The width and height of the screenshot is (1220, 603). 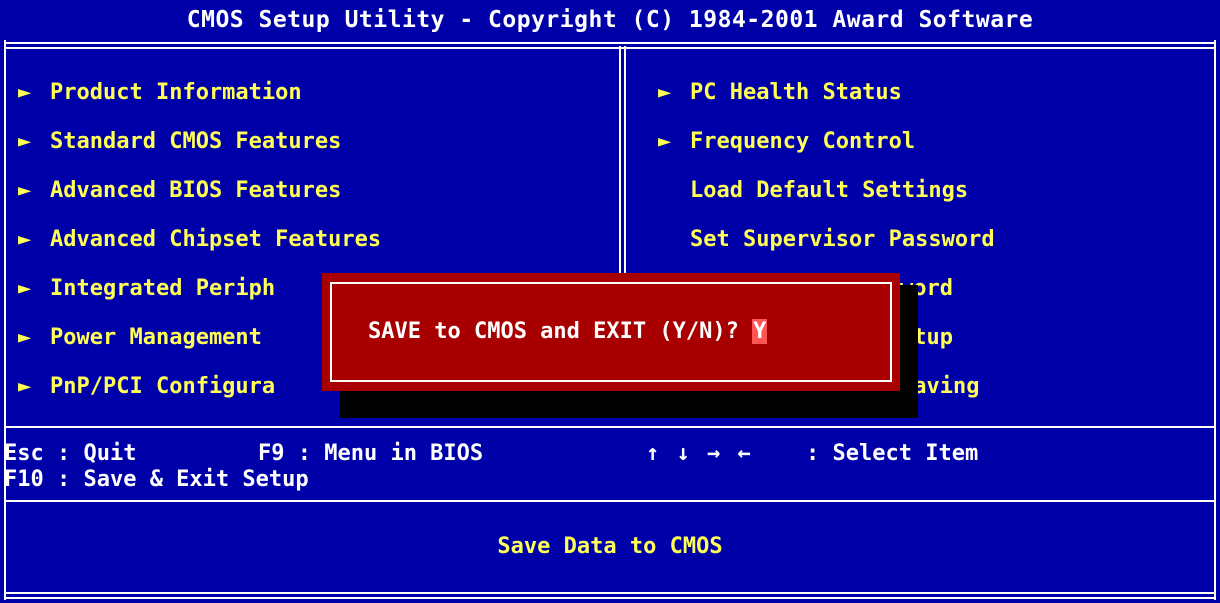 I want to click on menu-item-load-default-settings: Load Default Settings, so click(x=829, y=191).